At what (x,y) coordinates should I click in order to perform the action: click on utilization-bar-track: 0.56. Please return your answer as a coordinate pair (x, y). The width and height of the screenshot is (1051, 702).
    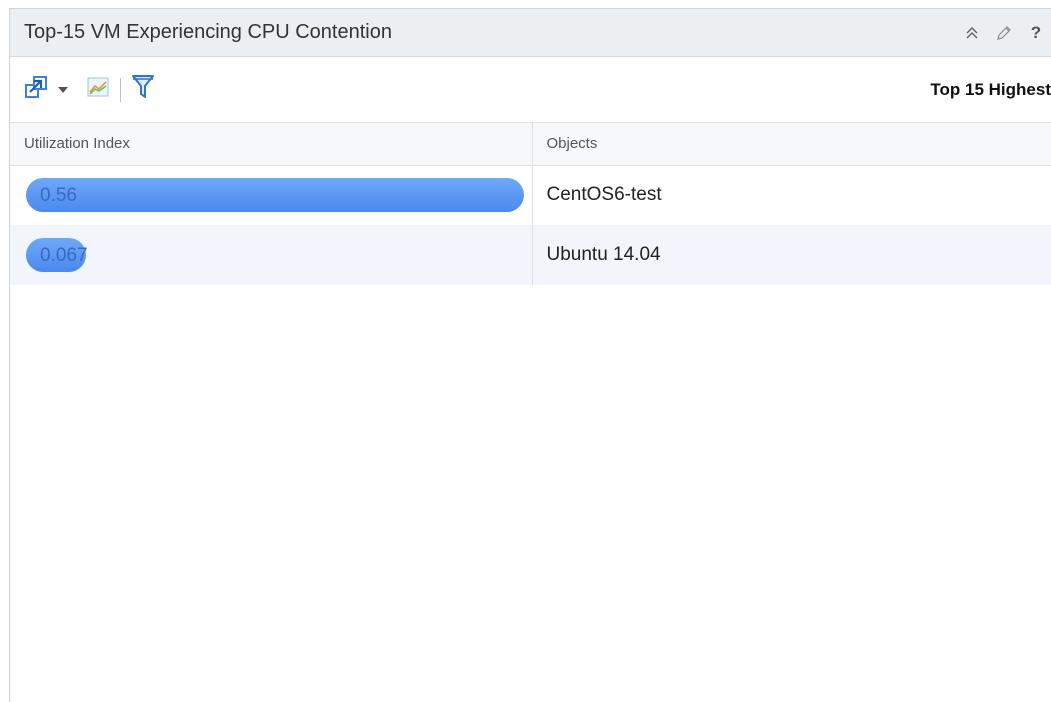
    Looking at the image, I should click on (275, 195).